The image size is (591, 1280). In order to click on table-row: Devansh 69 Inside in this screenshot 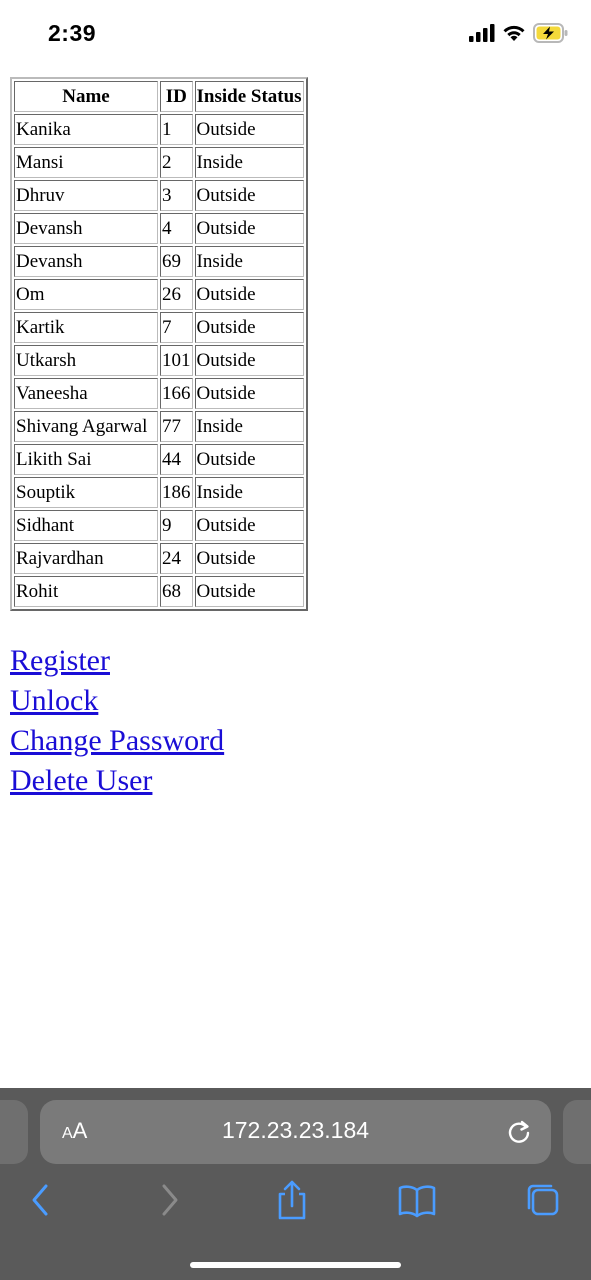, I will do `click(159, 261)`.